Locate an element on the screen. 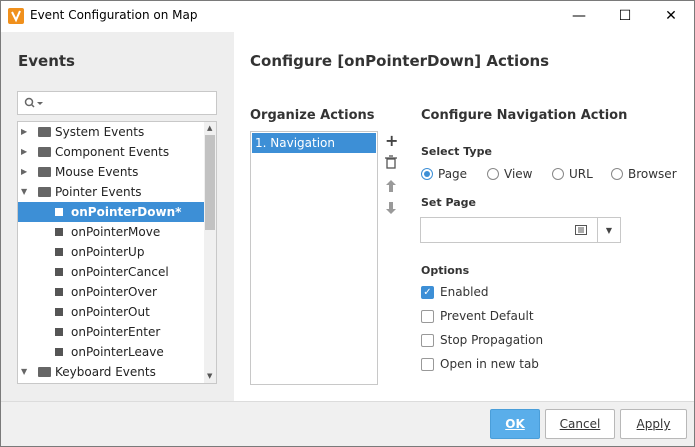 The image size is (695, 447). tree-label: onPointerOut is located at coordinates (110, 312).